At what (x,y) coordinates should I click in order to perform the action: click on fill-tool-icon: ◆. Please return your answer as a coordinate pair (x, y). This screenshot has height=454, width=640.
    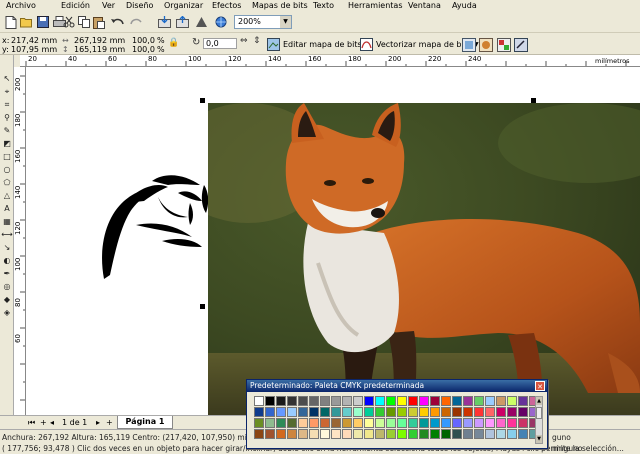
    Looking at the image, I should click on (7, 300).